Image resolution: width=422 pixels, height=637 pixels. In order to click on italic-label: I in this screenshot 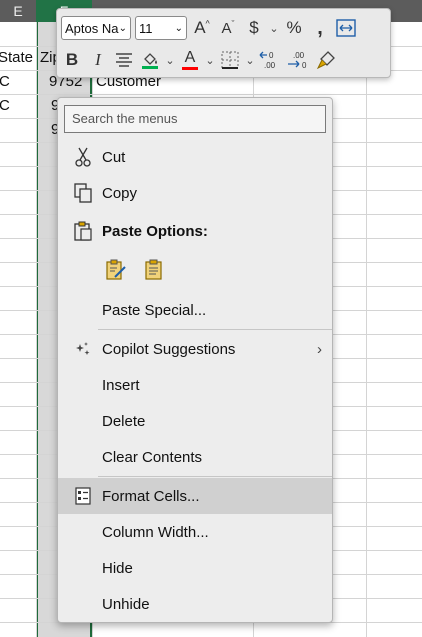, I will do `click(98, 59)`.